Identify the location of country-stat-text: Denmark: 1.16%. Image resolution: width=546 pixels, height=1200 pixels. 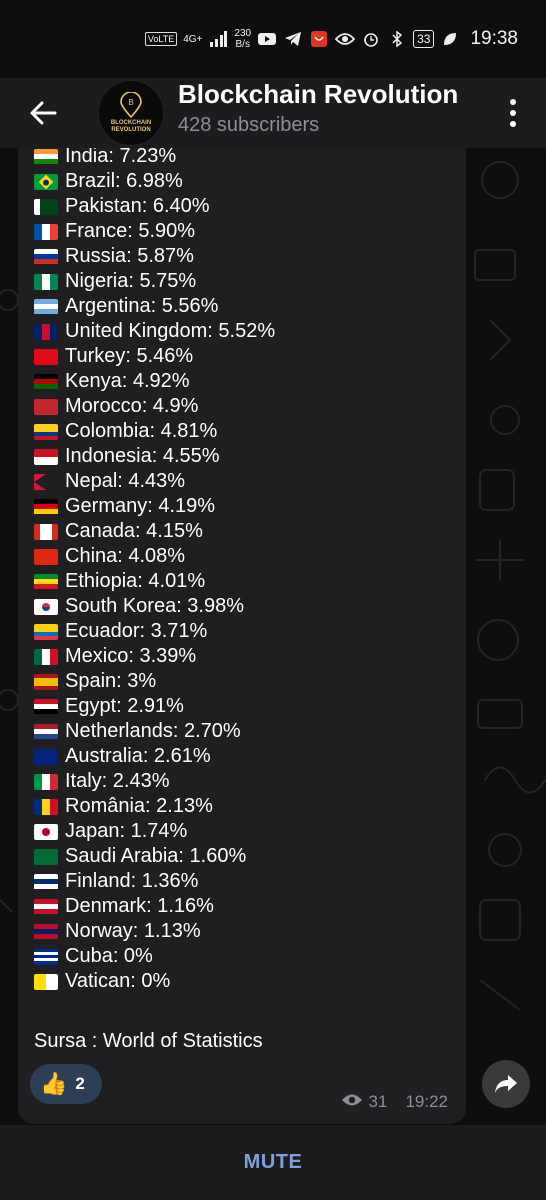
(139, 906).